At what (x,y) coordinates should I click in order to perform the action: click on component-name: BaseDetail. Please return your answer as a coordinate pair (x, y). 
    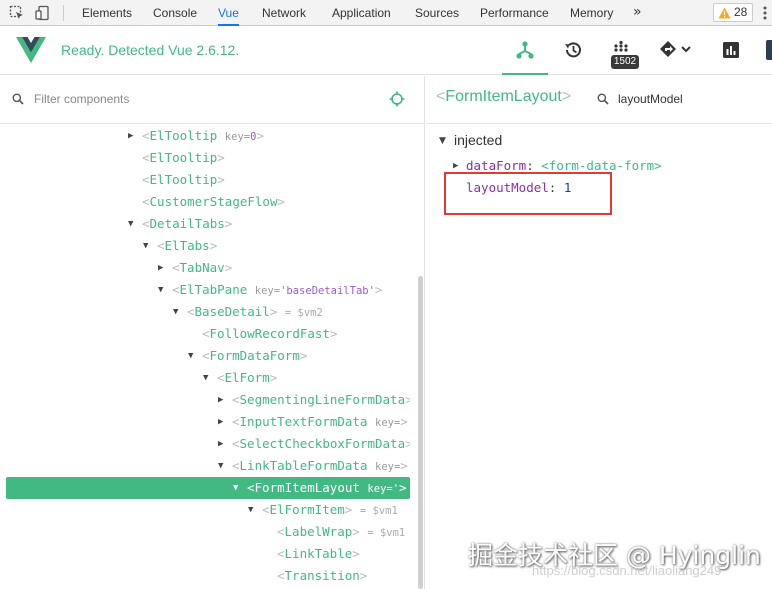
    Looking at the image, I should click on (232, 311).